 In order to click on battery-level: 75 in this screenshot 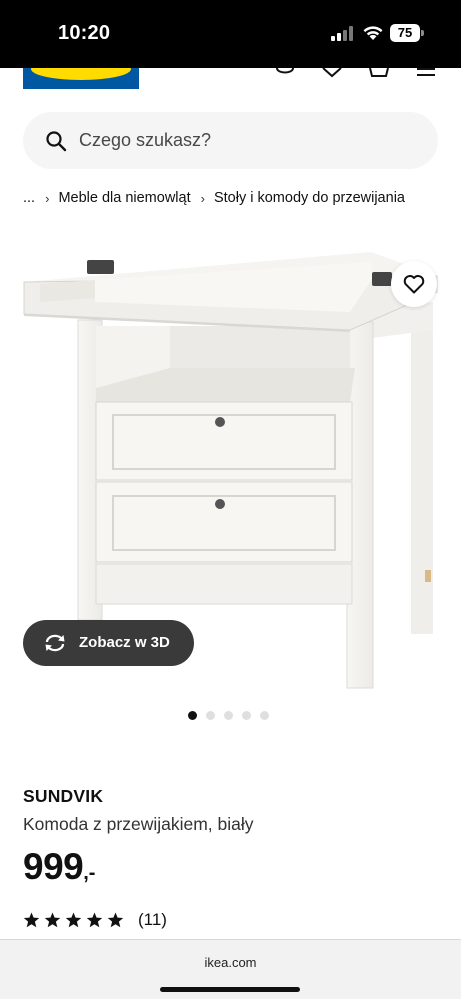, I will do `click(405, 33)`.